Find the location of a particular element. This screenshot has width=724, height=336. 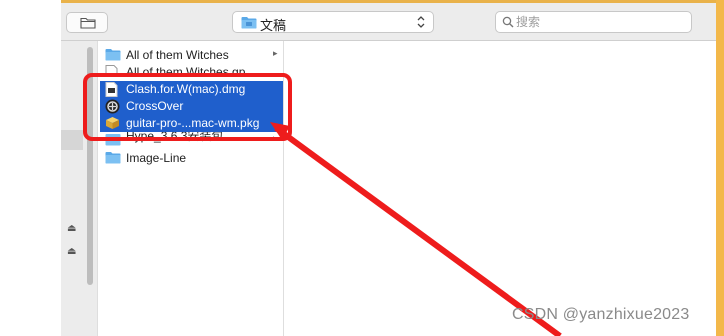

watermark-text: CSDN @yanzhixue2023 is located at coordinates (601, 314).